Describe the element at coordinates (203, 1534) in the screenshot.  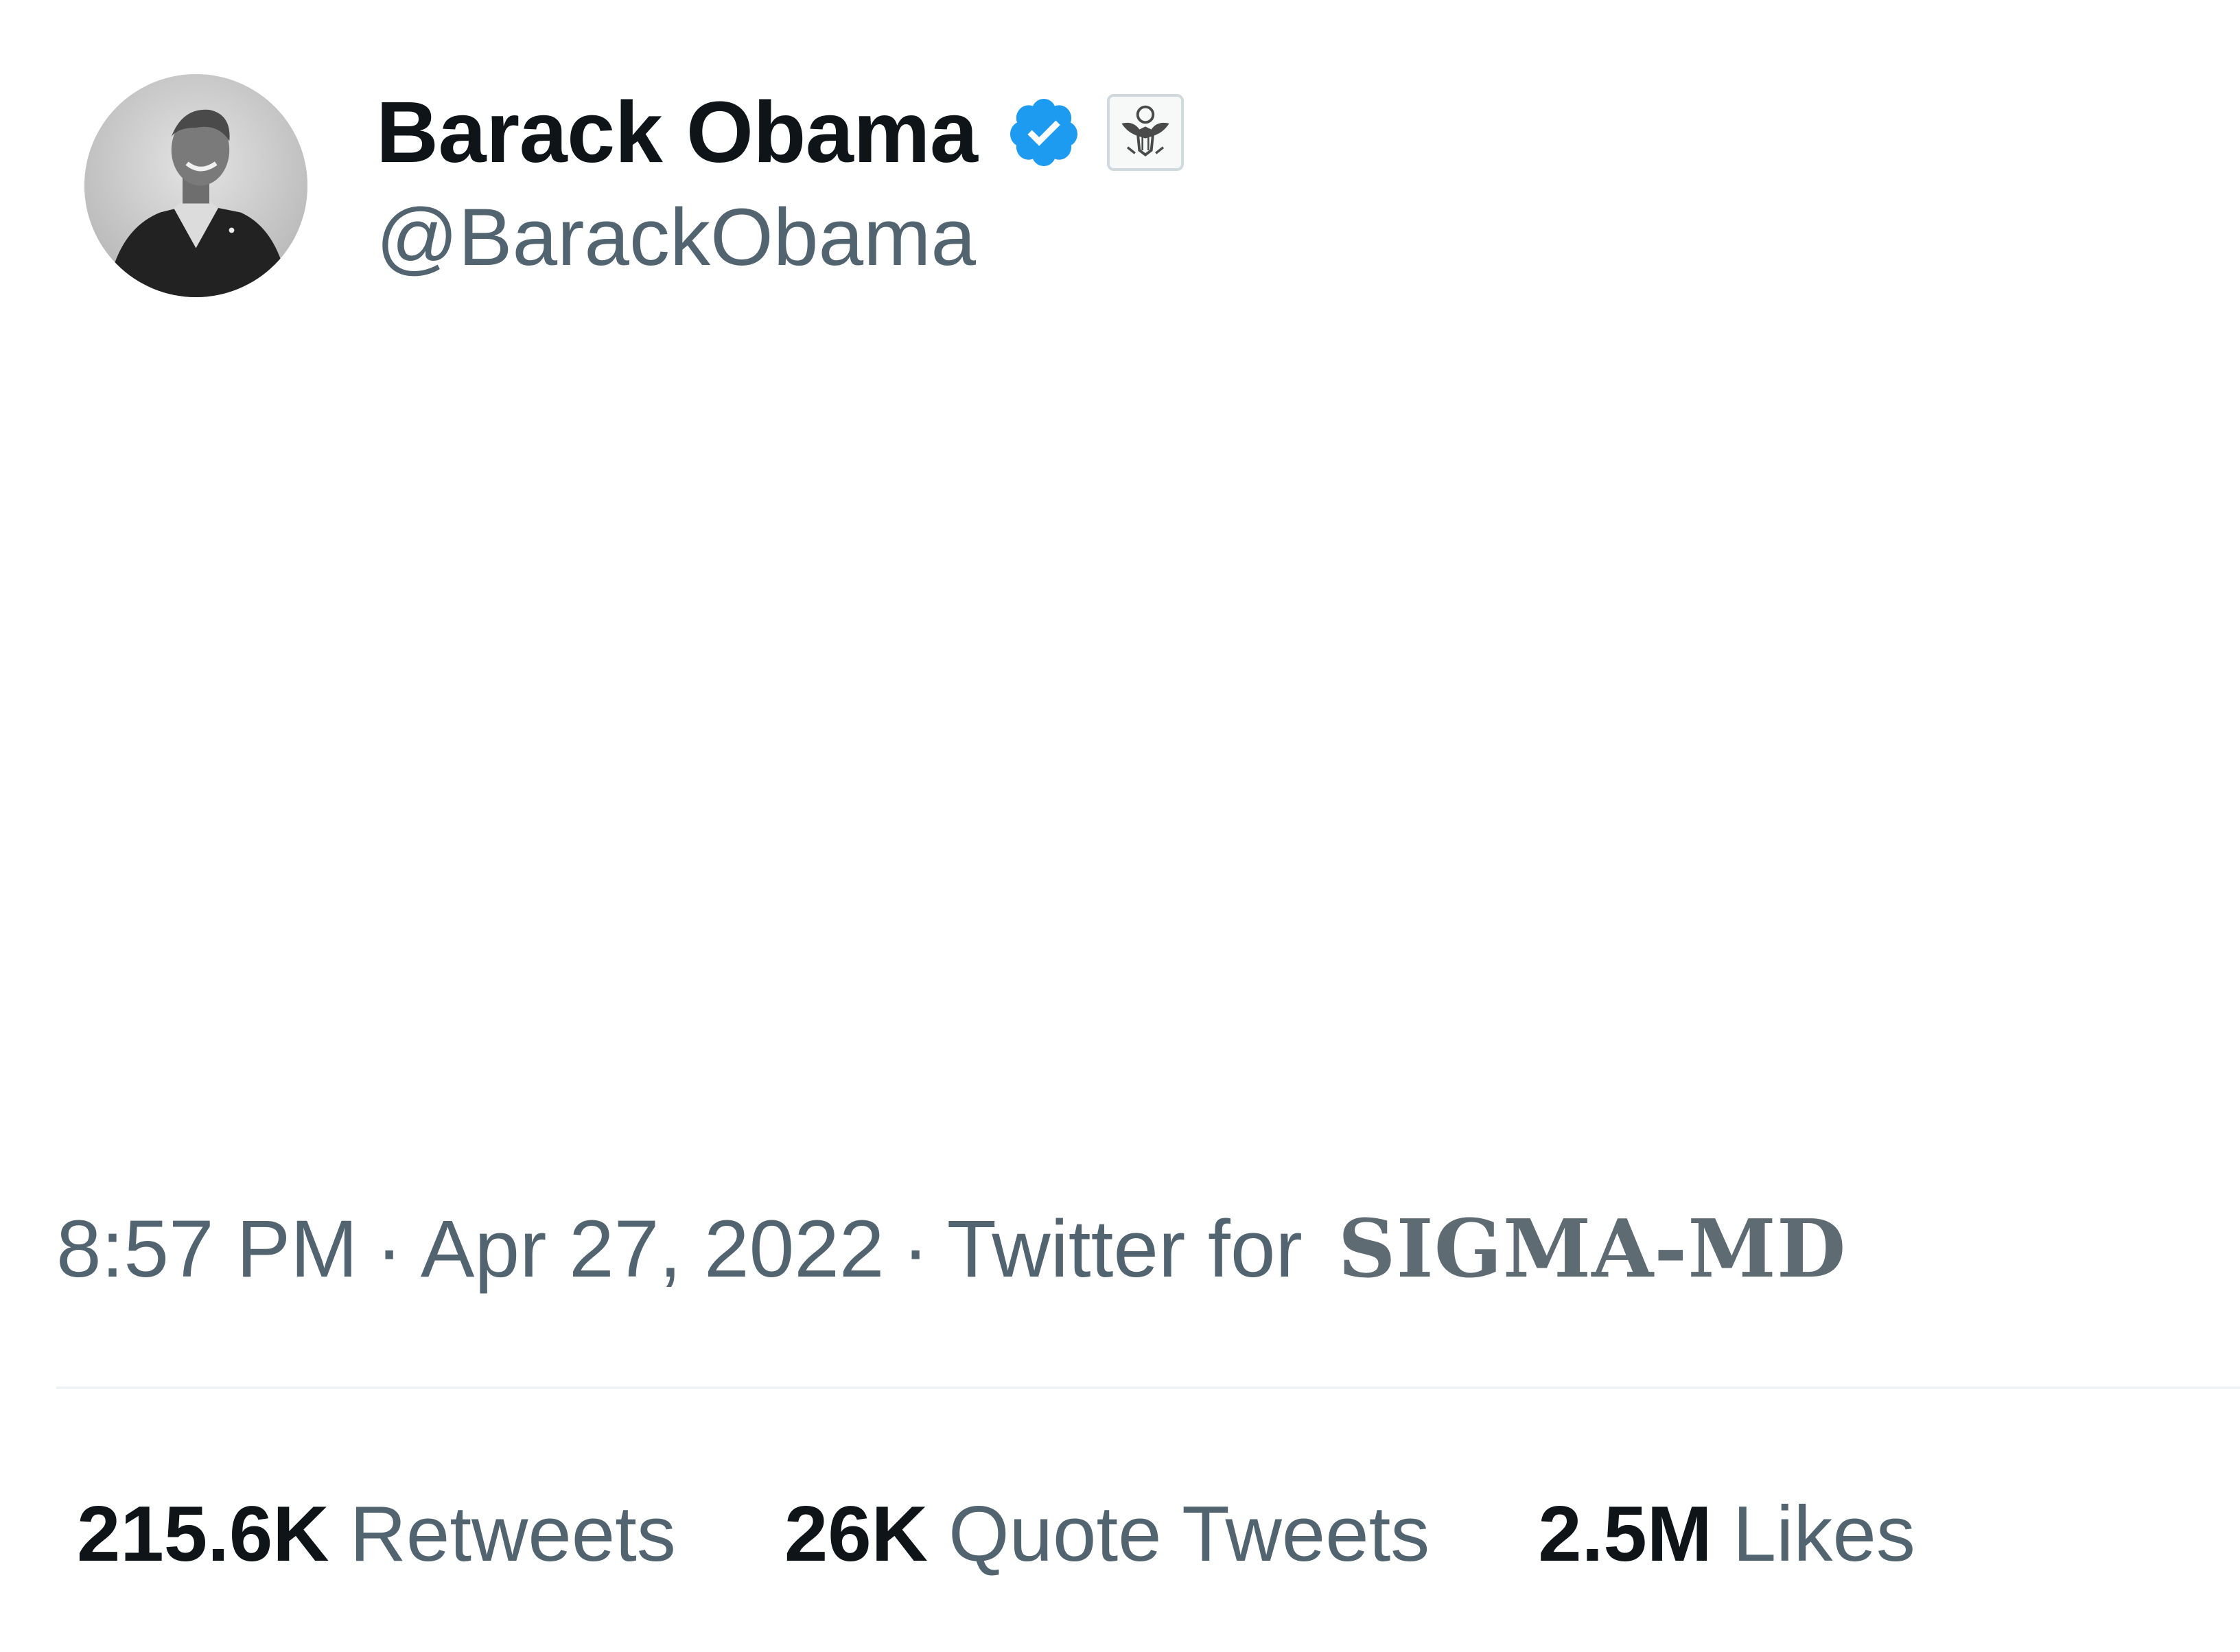
I see `retweets-count: 215.6K` at that location.